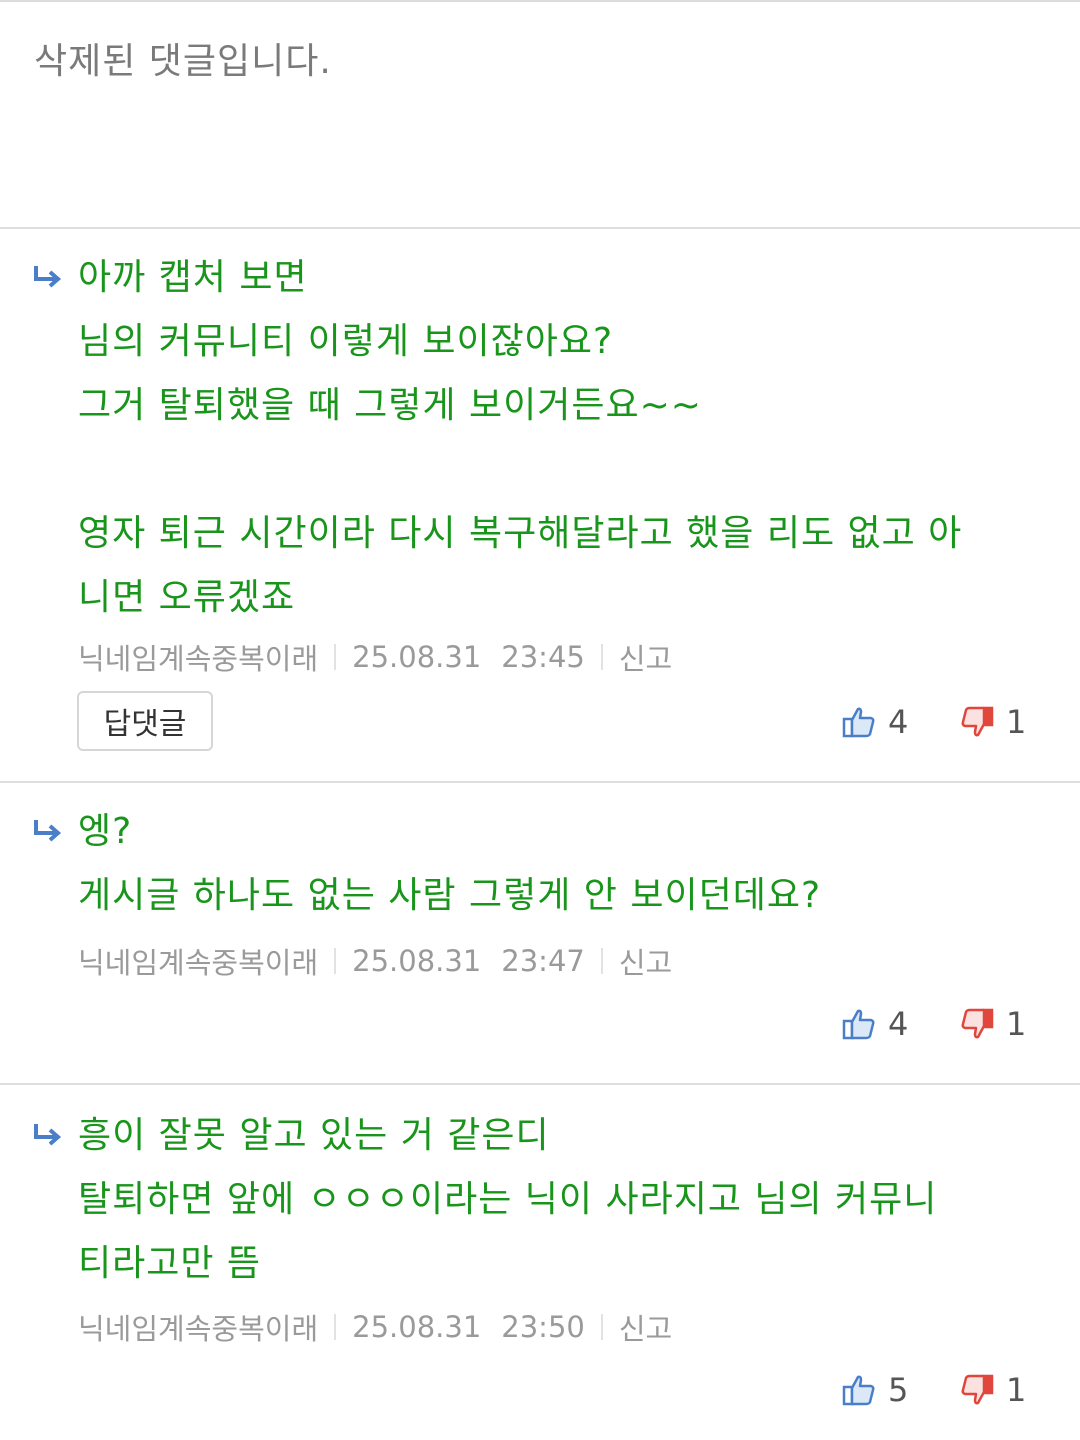  What do you see at coordinates (193, 277) in the screenshot?
I see `reply-line: 아까 캡처 보면` at bounding box center [193, 277].